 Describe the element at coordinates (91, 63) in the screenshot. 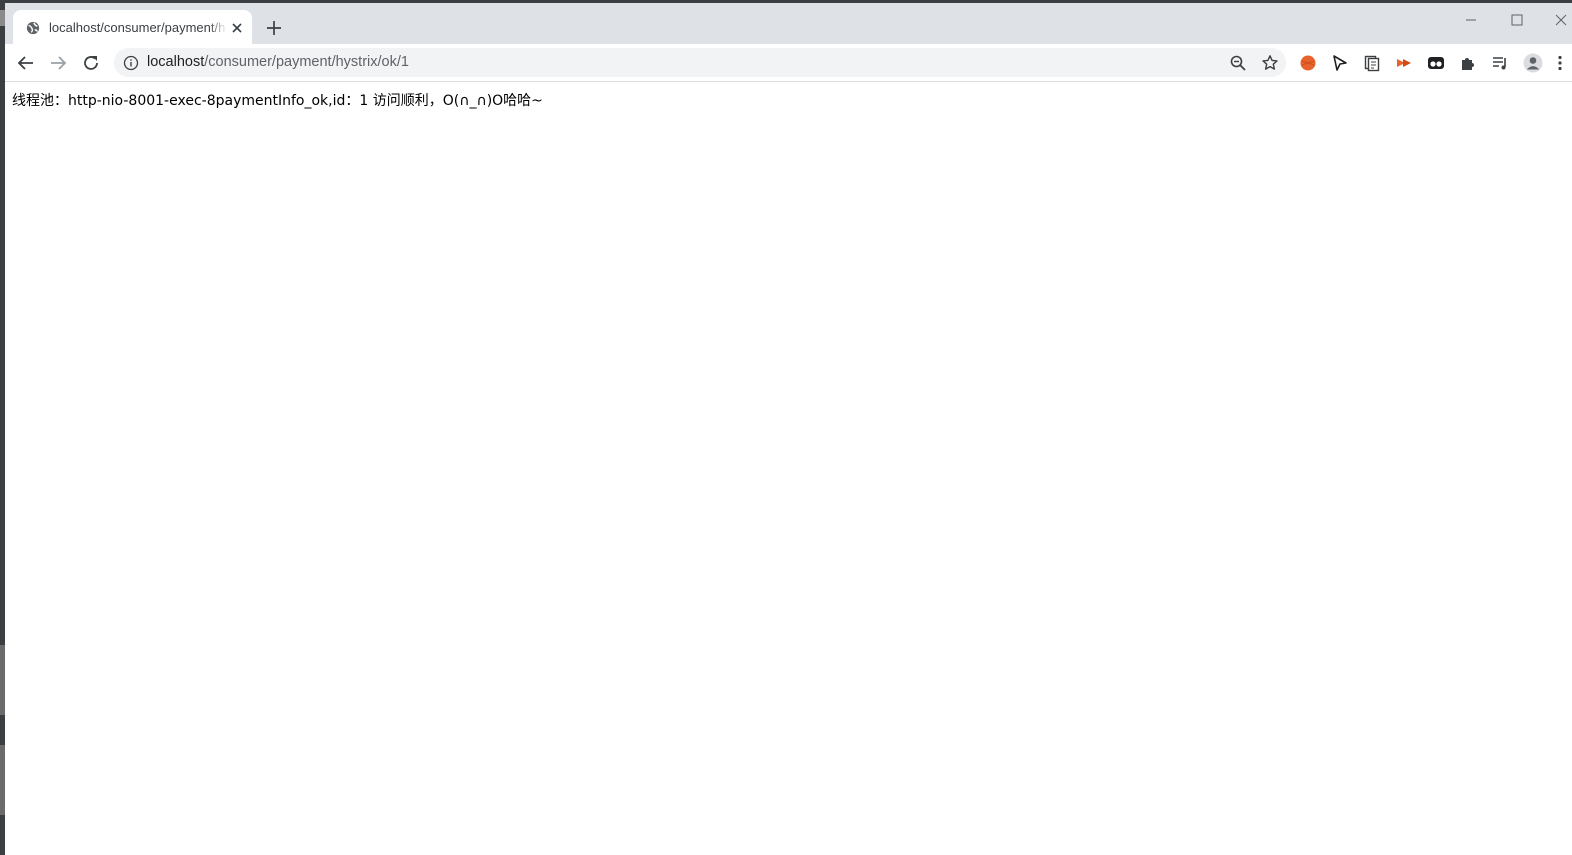

I see `reload-icon` at that location.